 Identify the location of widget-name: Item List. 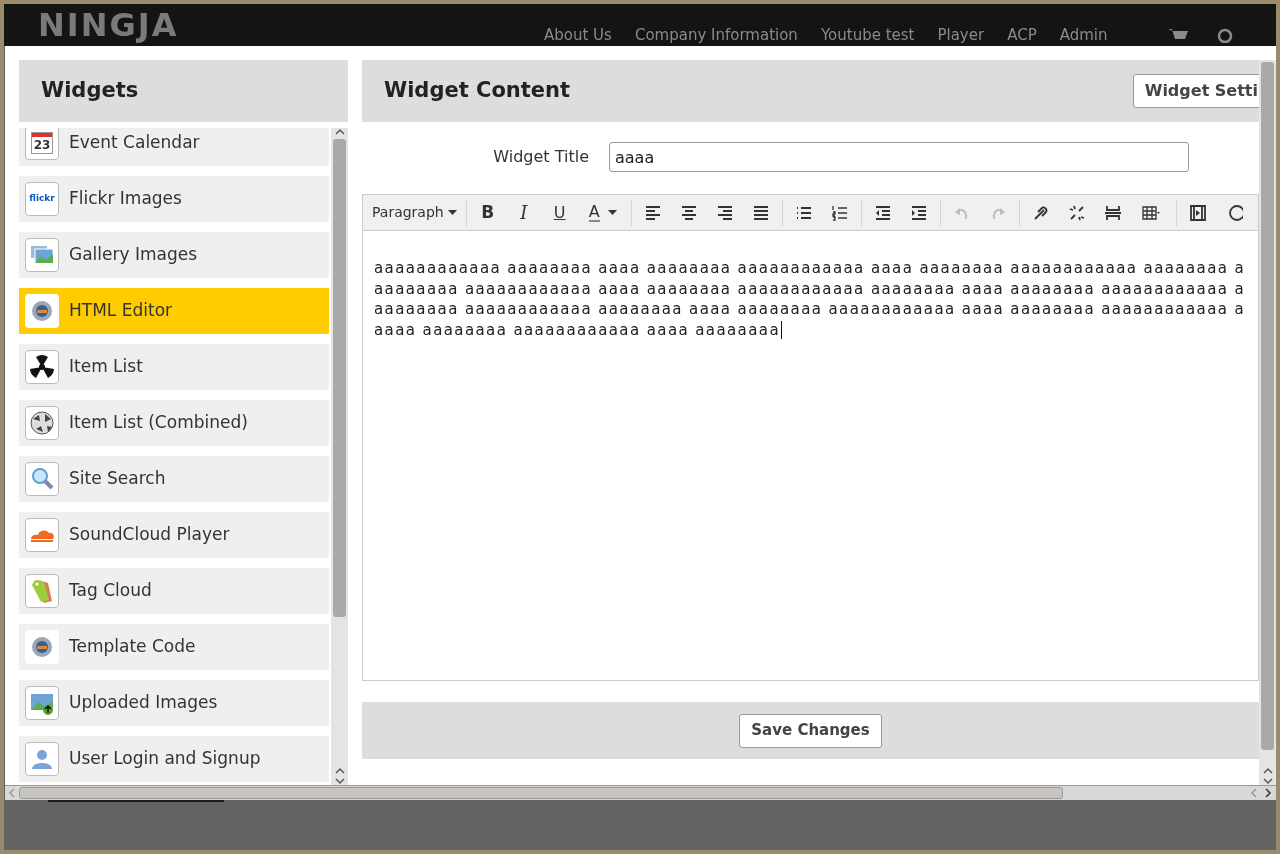
(106, 367).